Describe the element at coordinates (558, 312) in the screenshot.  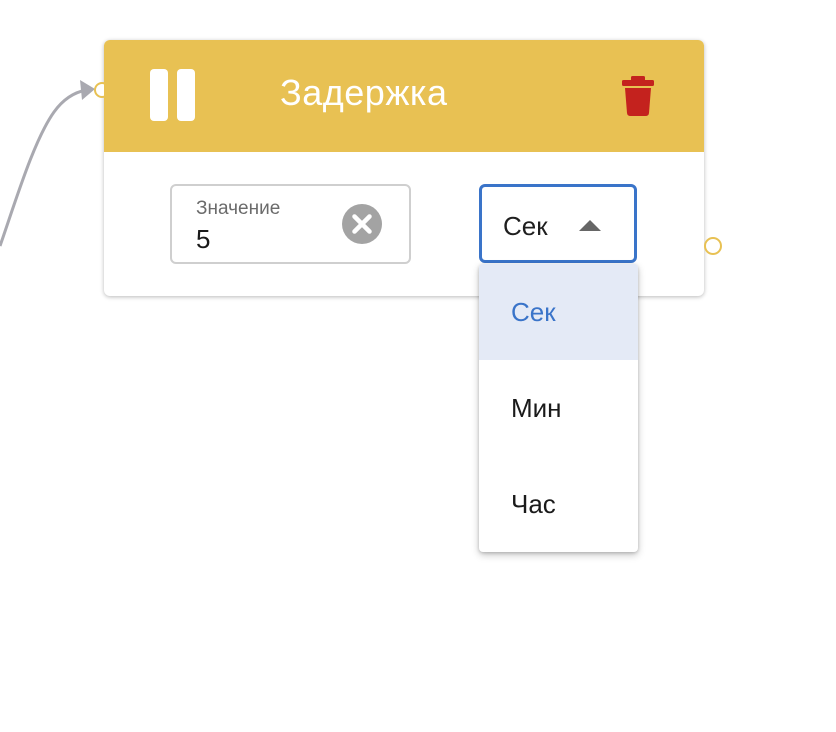
I see `option-sec: Сек` at that location.